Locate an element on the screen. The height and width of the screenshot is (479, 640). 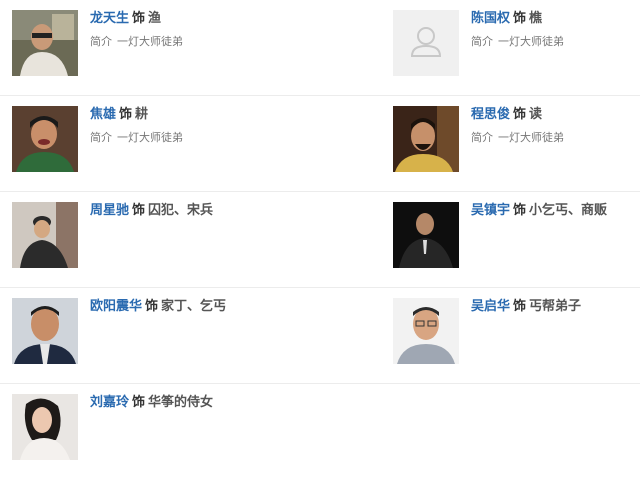
actor-name-link: 周星驰 is located at coordinates (109, 210).